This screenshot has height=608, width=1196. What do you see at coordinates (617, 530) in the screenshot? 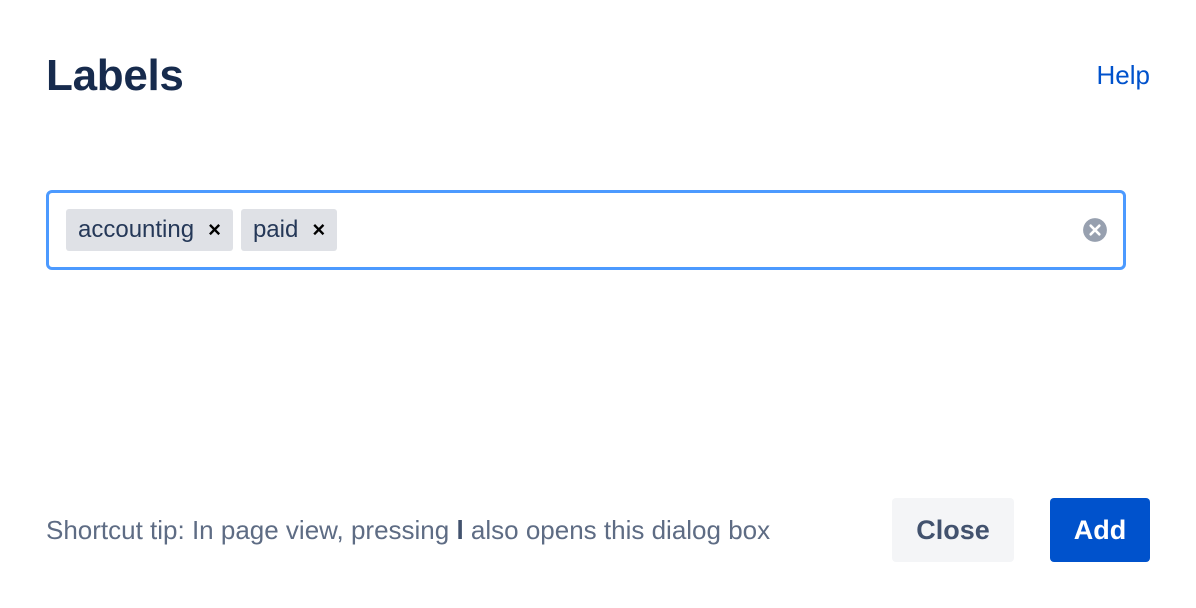
I see `tip-suffix: also opens this dialog box` at bounding box center [617, 530].